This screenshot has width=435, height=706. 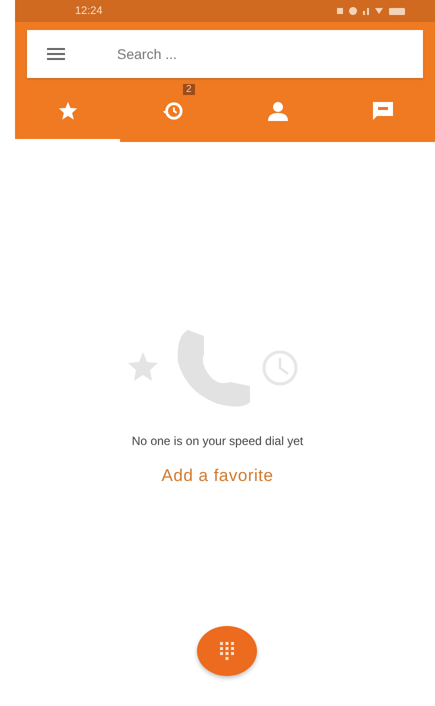 I want to click on dialpad-button, so click(x=227, y=651).